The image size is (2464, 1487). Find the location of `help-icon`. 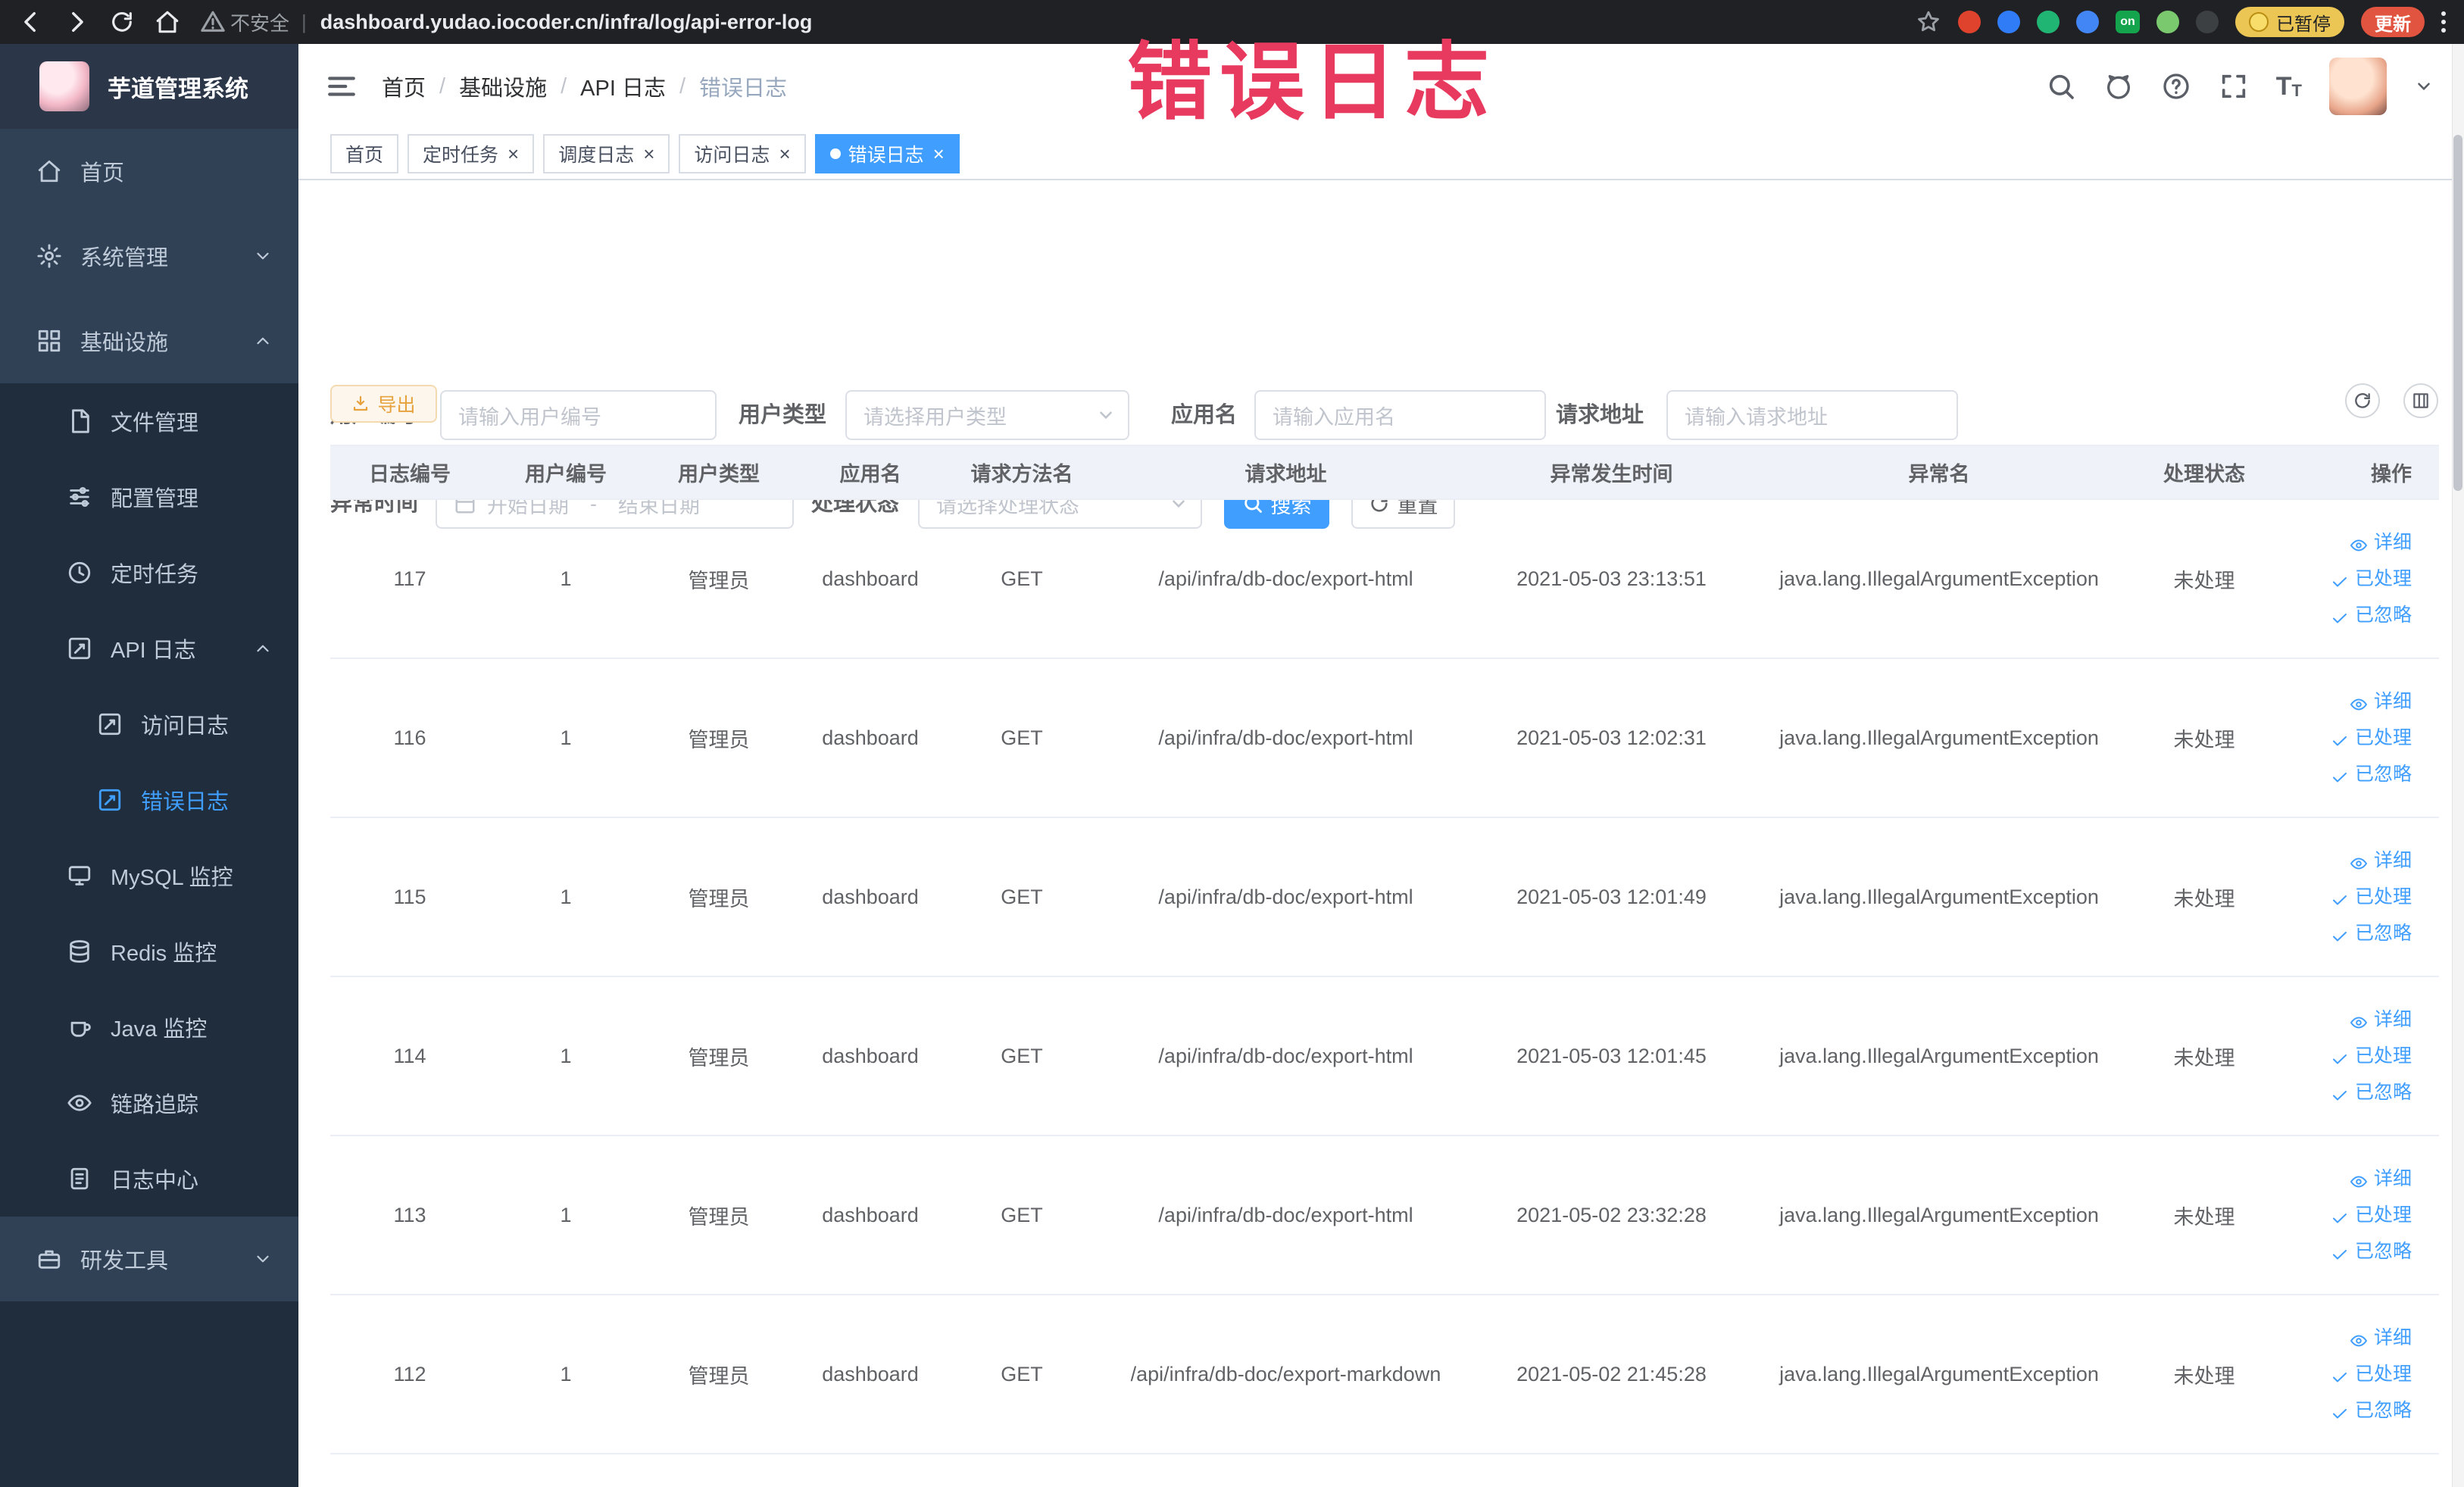

help-icon is located at coordinates (2176, 86).